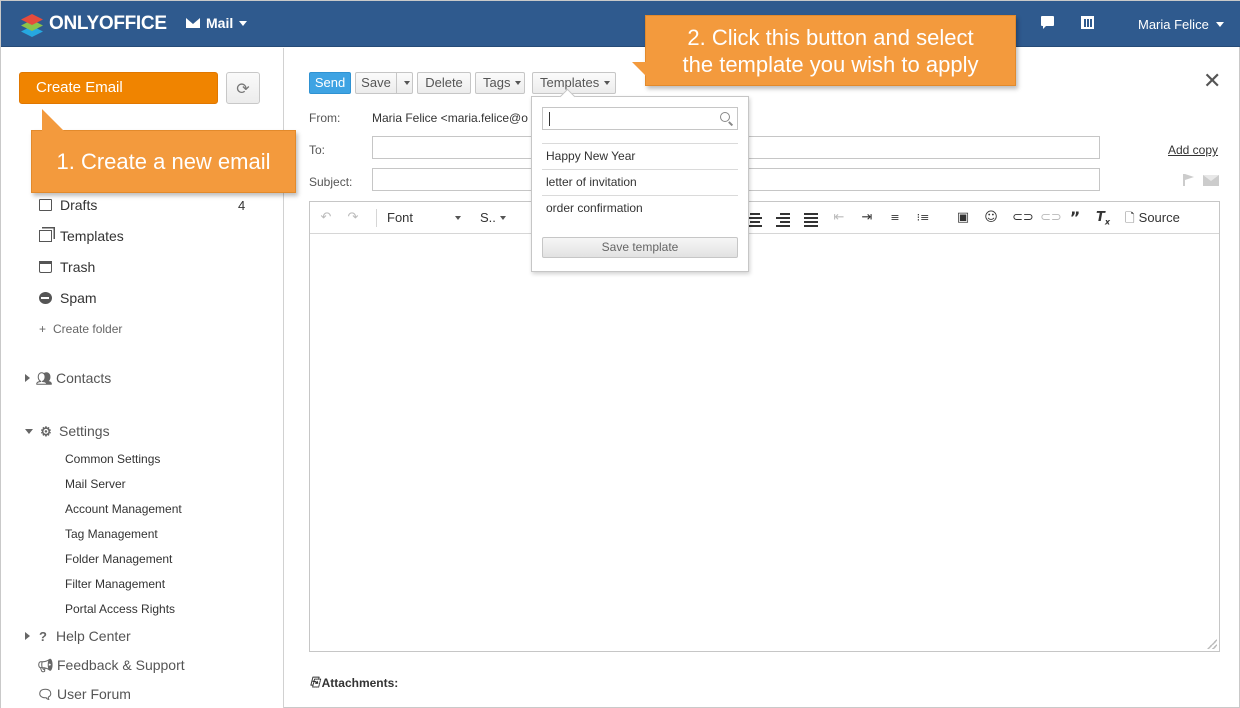  What do you see at coordinates (118, 88) in the screenshot?
I see `create-email-button: Create Email` at bounding box center [118, 88].